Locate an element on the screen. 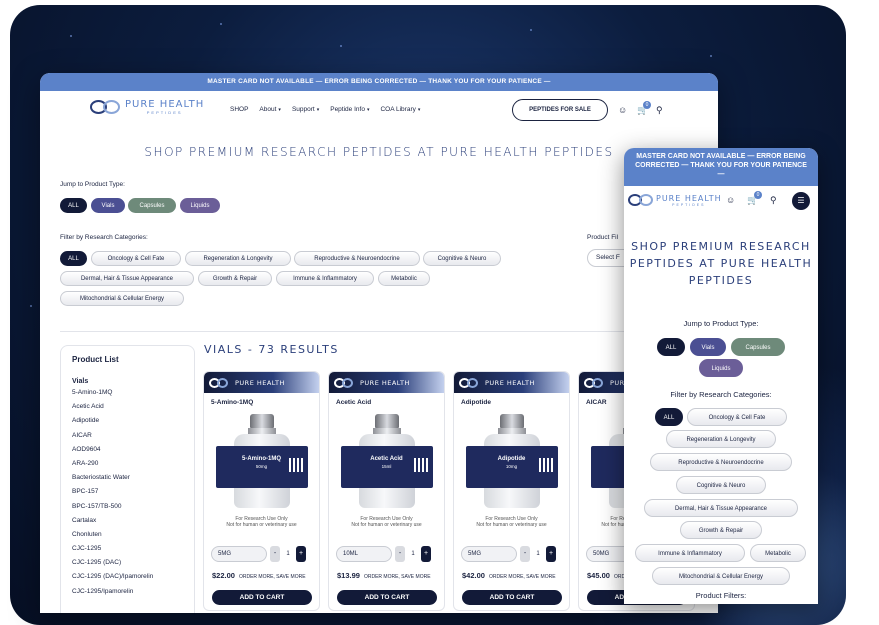 Image resolution: width=879 pixels, height=625 pixels. nav-coa-library: COA Library ▾ is located at coordinates (400, 109).